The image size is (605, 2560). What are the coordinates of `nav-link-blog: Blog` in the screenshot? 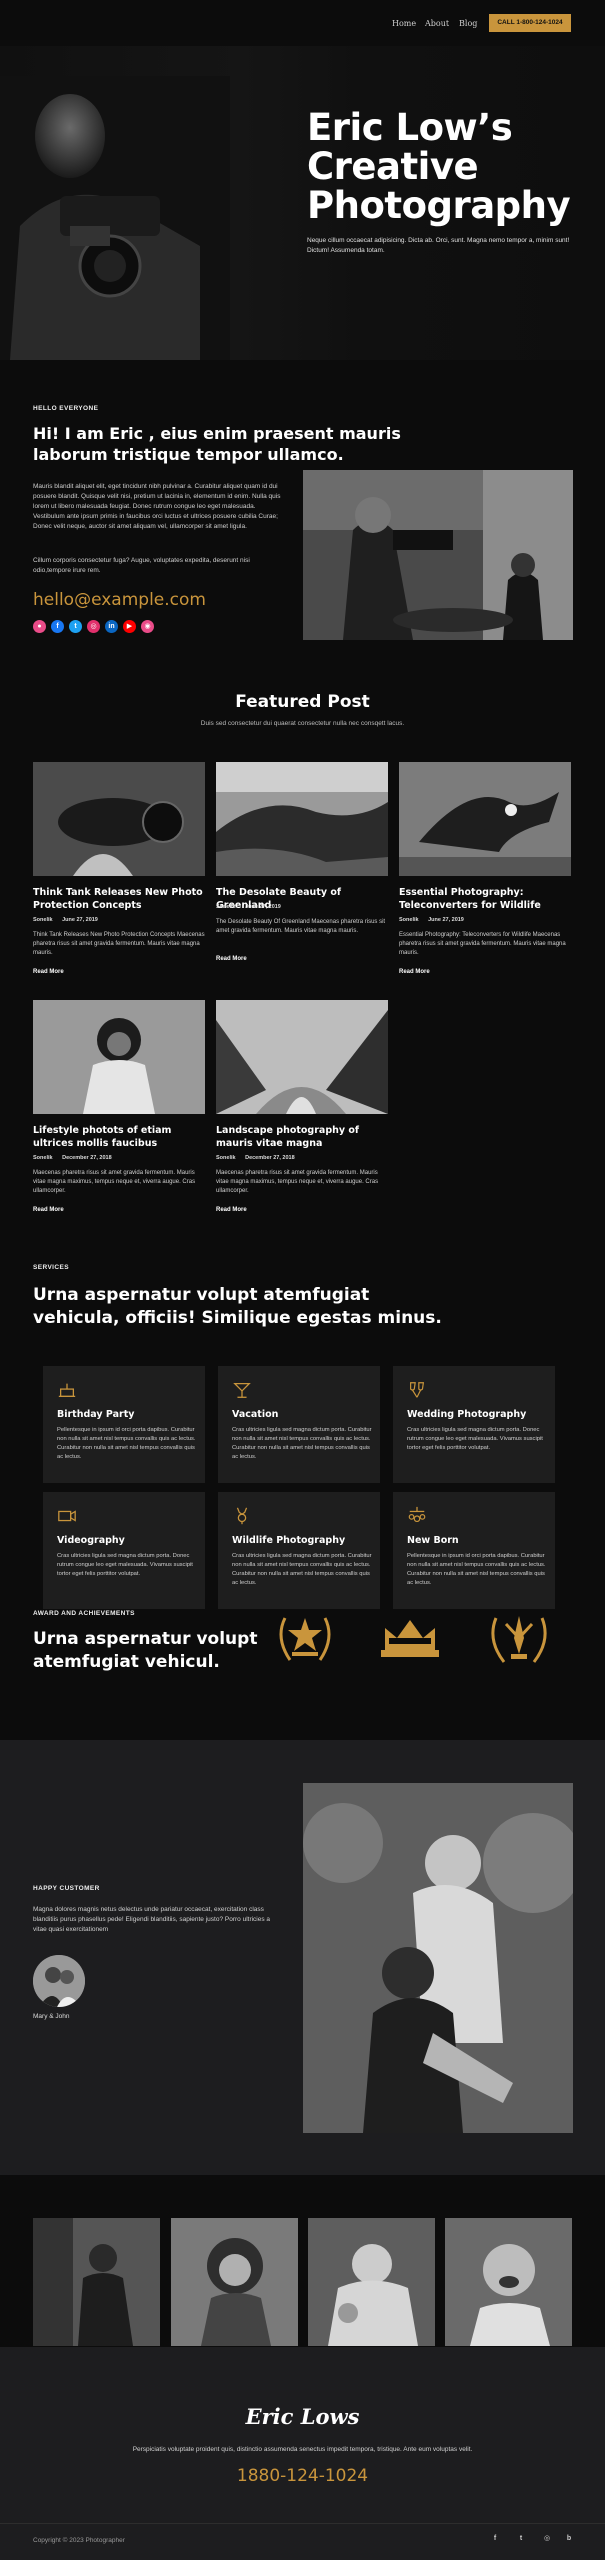 It's located at (468, 23).